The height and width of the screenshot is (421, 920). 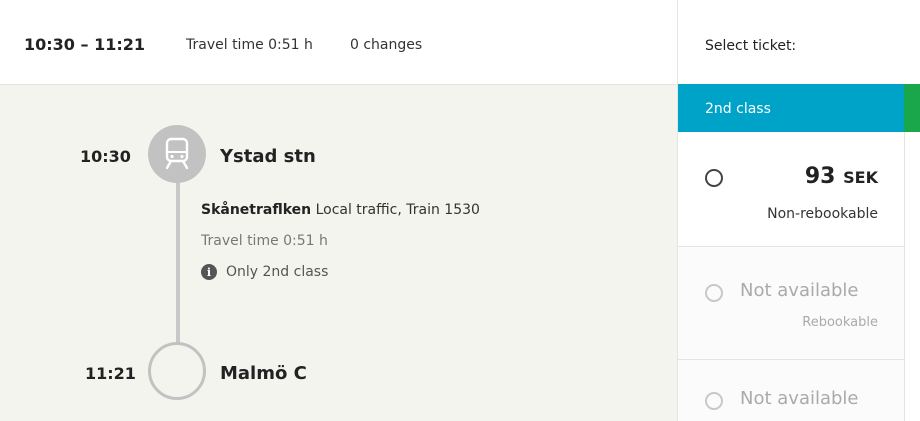 I want to click on arrival-station: Malmö C, so click(x=263, y=373).